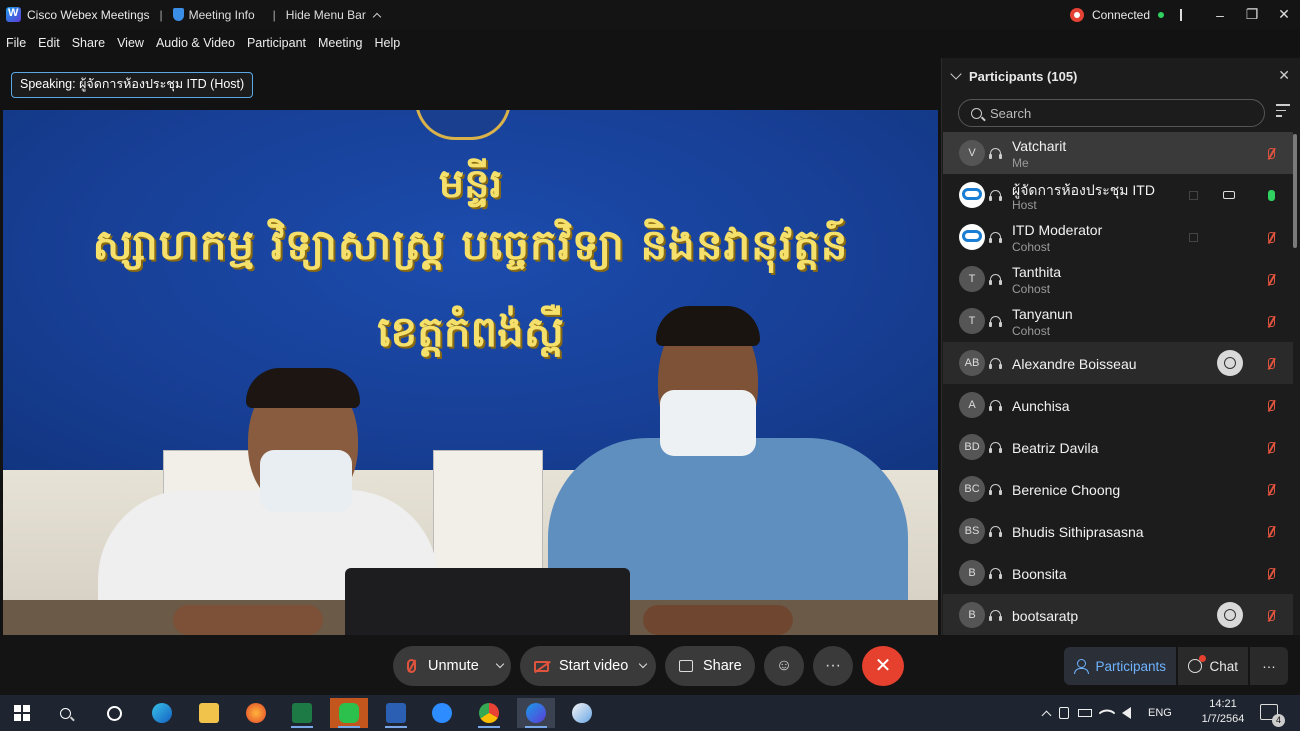 The width and height of the screenshot is (1300, 731). What do you see at coordinates (1284, 75) in the screenshot?
I see `close-panel-button: ✕` at bounding box center [1284, 75].